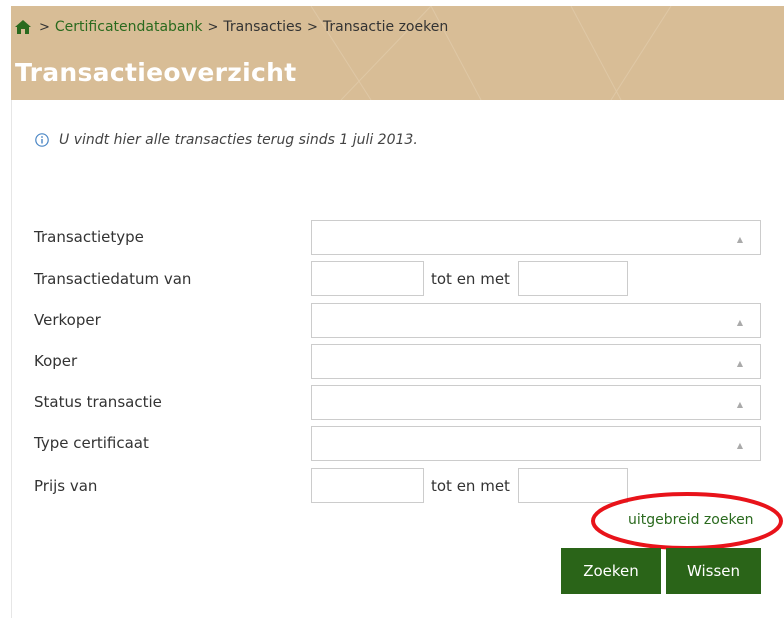  Describe the element at coordinates (56, 361) in the screenshot. I see `koper-label: Koper` at that location.